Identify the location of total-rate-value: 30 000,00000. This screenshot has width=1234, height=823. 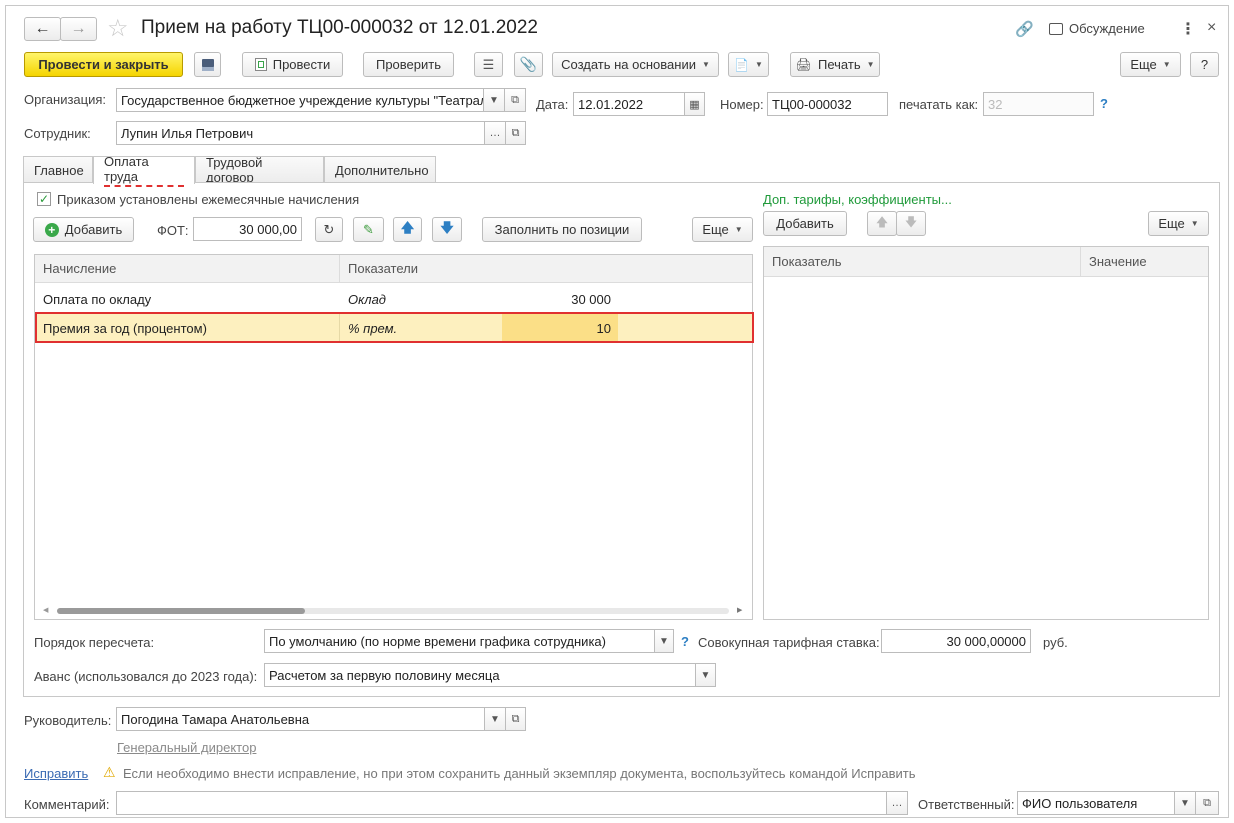
(986, 641).